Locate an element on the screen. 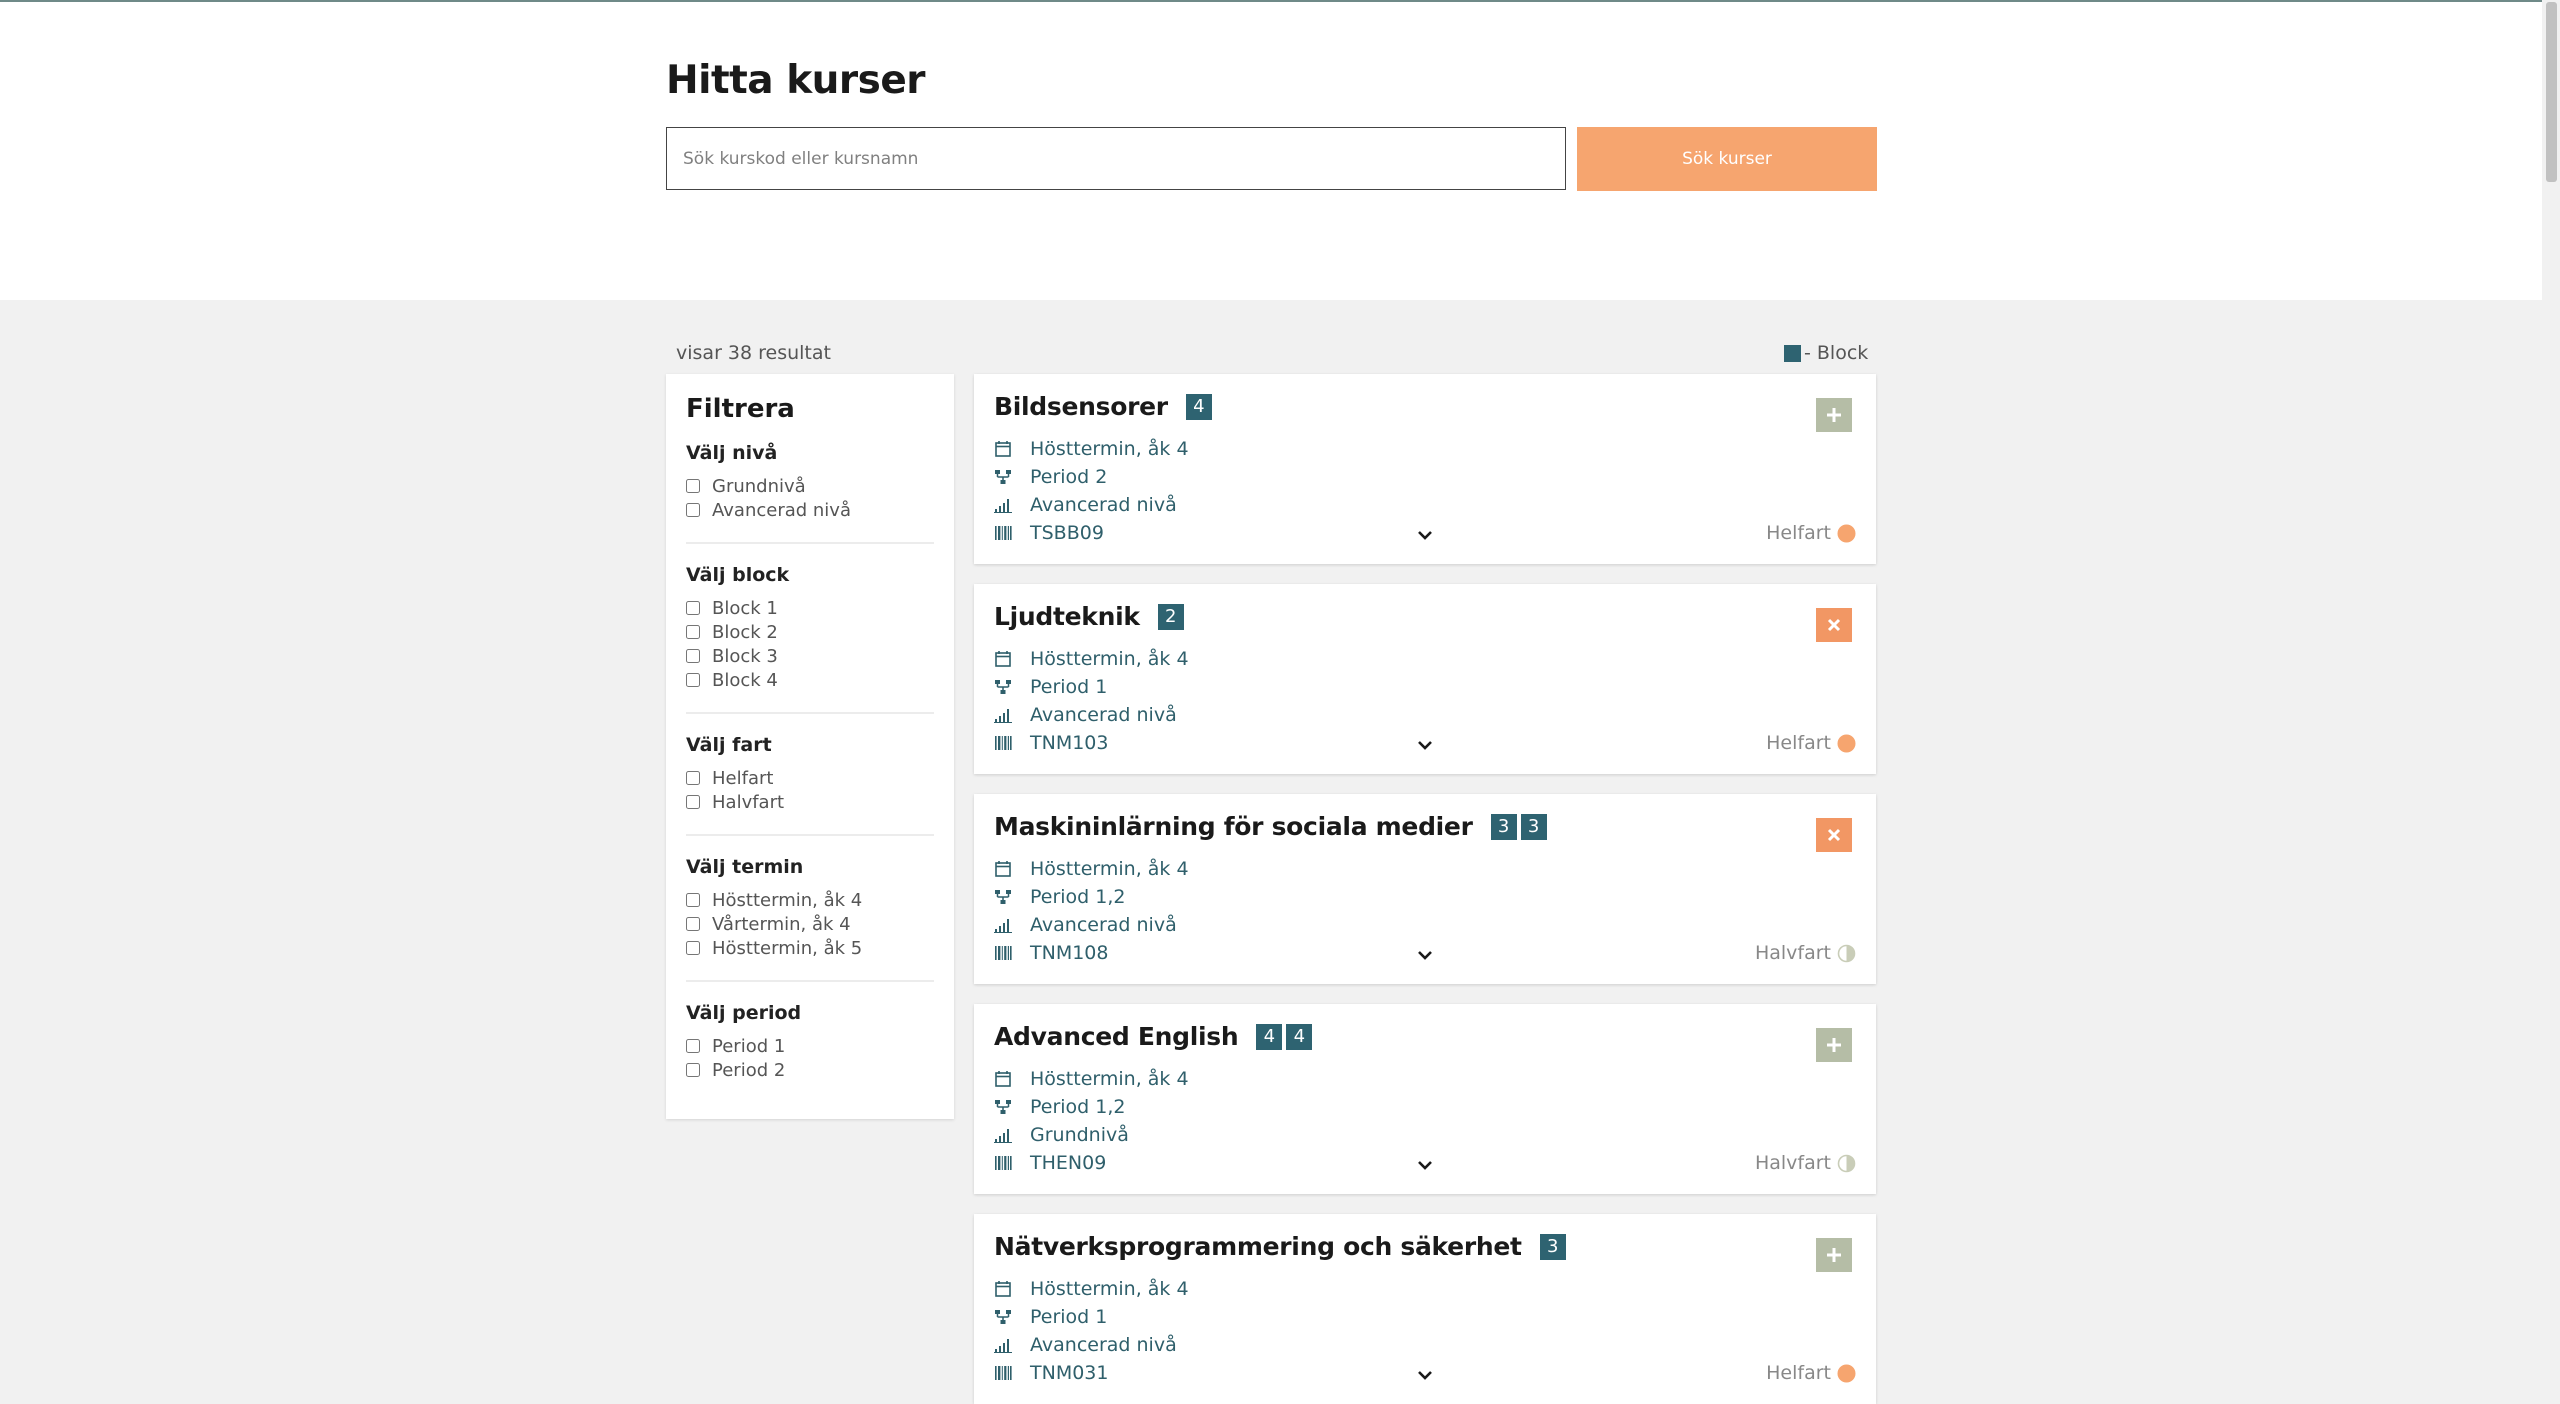 This screenshot has height=1404, width=2560. course-period-row: Period 1 is located at coordinates (1050, 1317).